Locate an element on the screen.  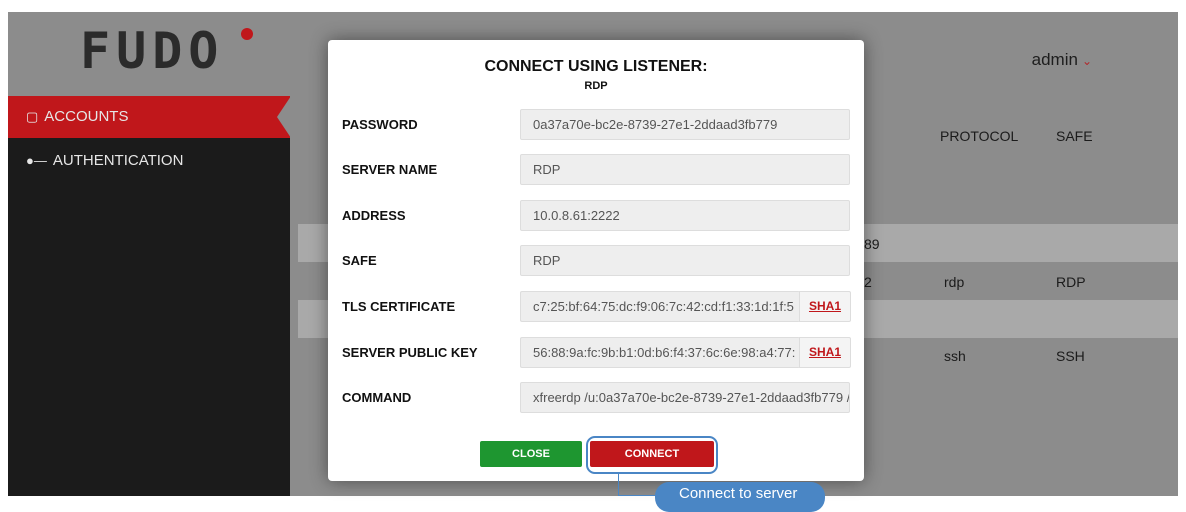
table-cell-safe: SSH is located at coordinates (1070, 356).